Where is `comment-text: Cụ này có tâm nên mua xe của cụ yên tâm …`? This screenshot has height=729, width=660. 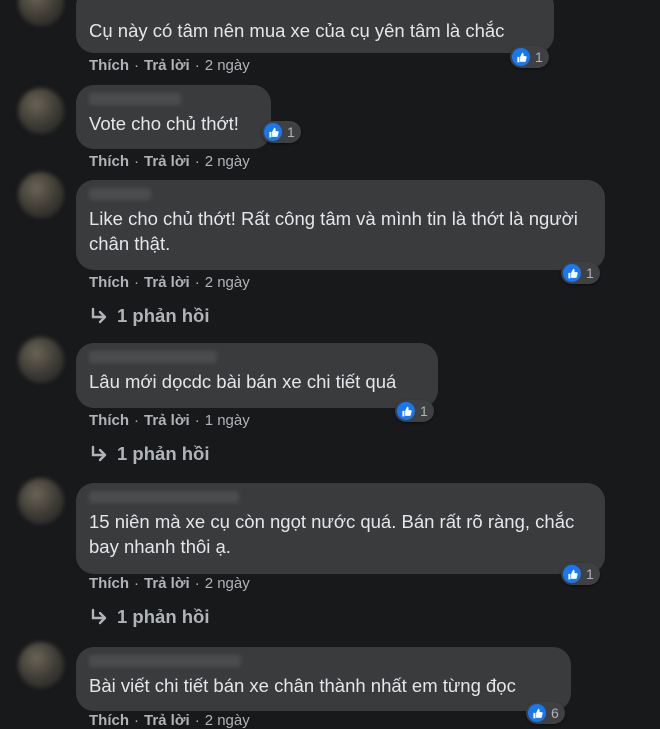
comment-text: Cụ này có tâm nên mua xe của cụ yên tâm … is located at coordinates (297, 30).